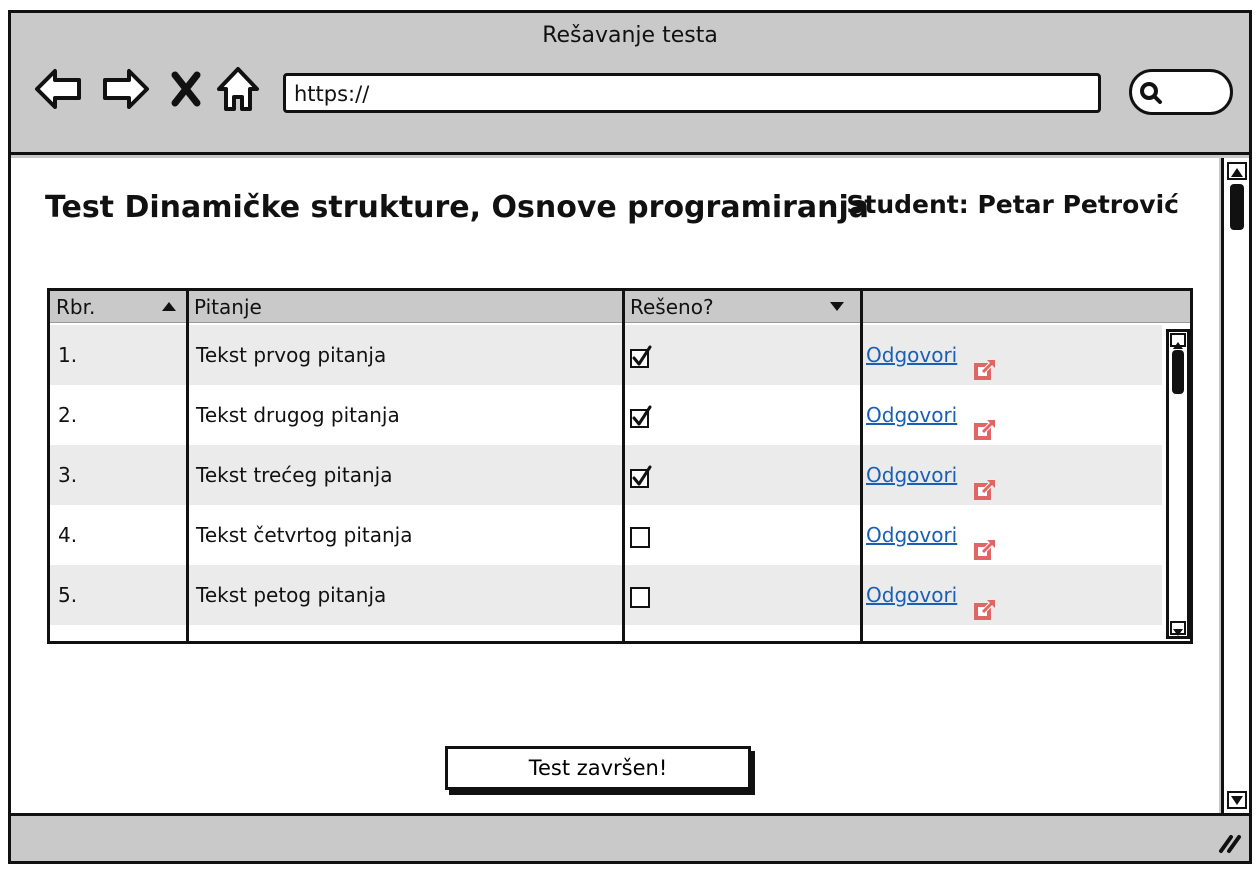  I want to click on search-icon, so click(1151, 93).